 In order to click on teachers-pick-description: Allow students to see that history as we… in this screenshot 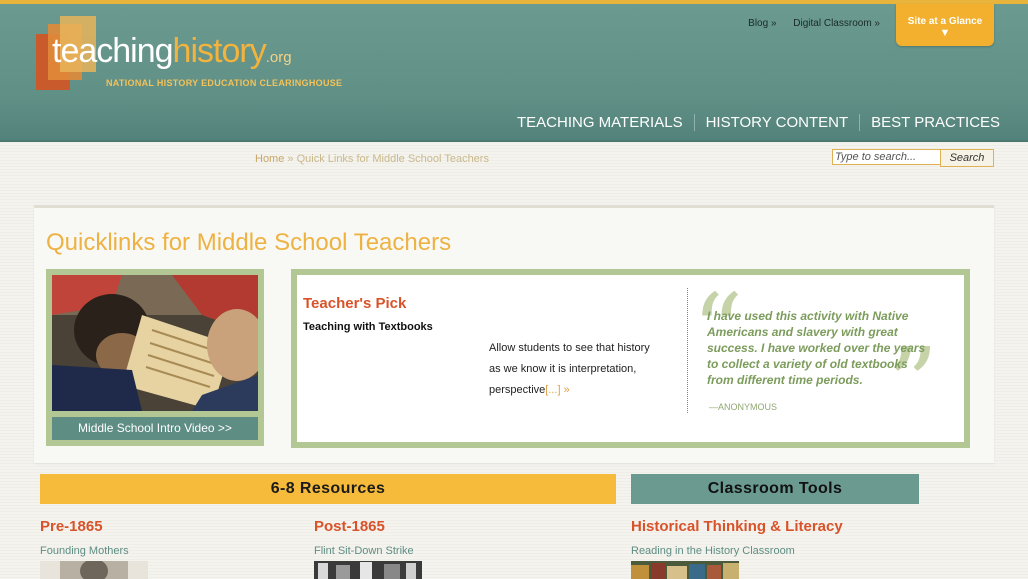, I will do `click(574, 369)`.